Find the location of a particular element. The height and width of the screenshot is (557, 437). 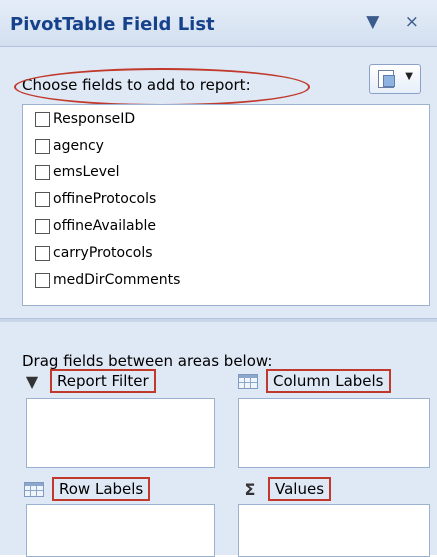

field-item: medDirComments is located at coordinates (107, 280).